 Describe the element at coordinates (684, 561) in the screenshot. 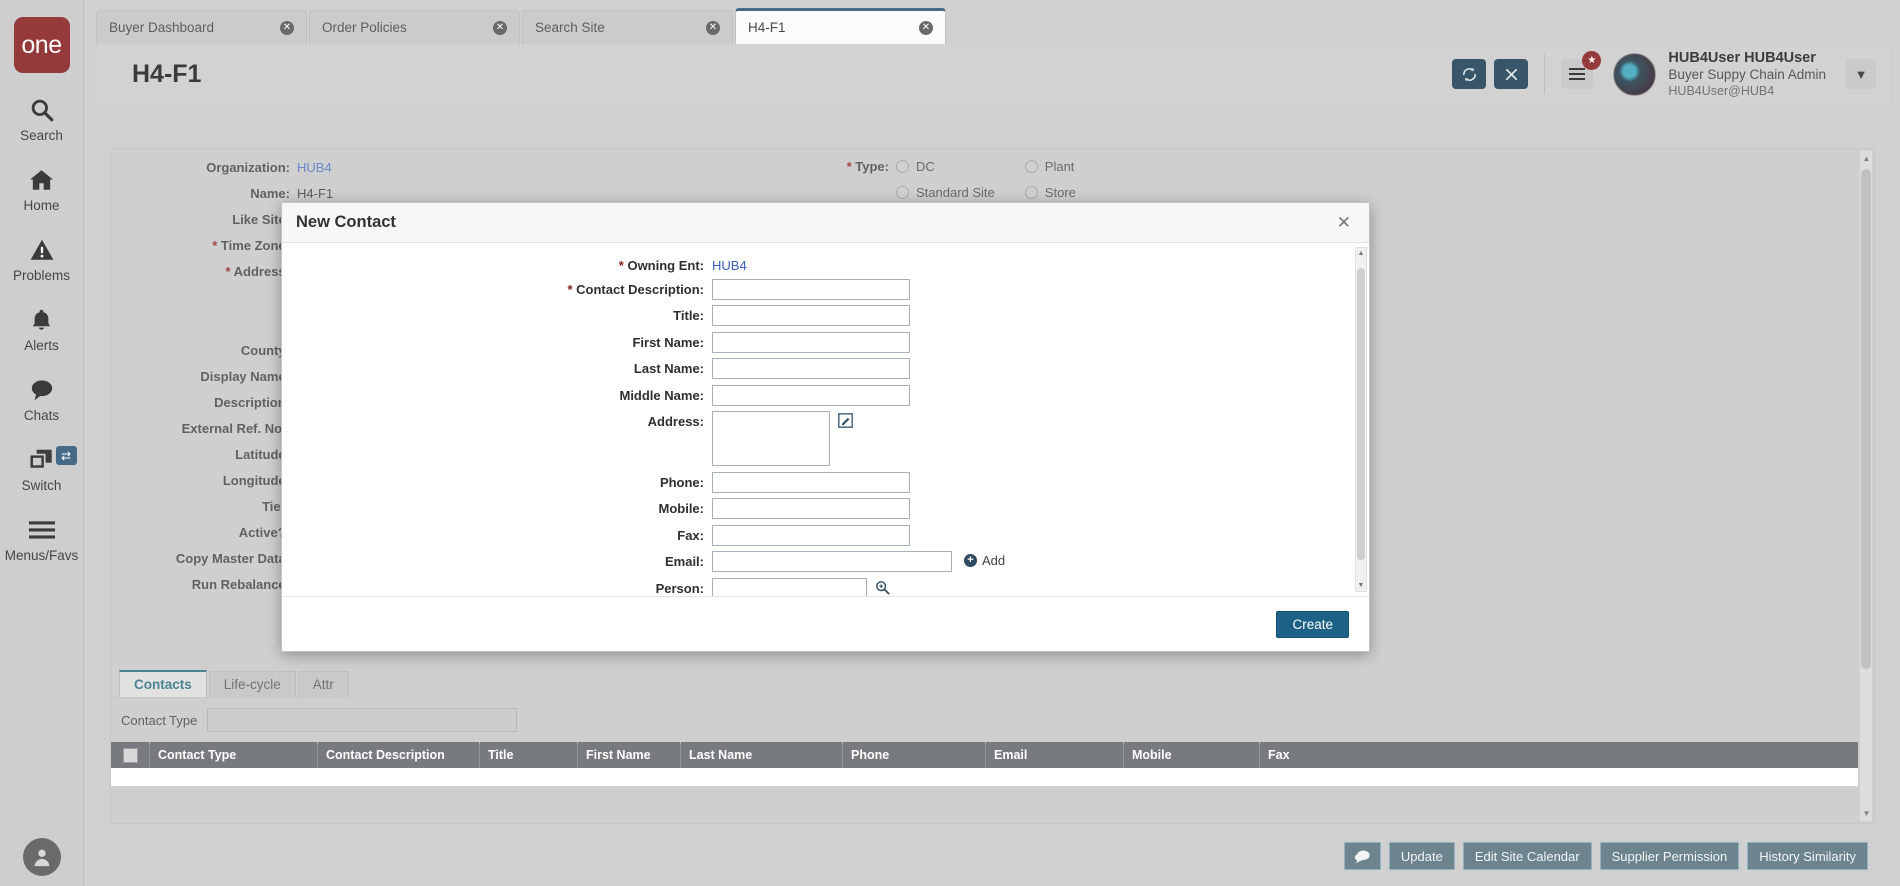

I see `field-label: Email:` at that location.